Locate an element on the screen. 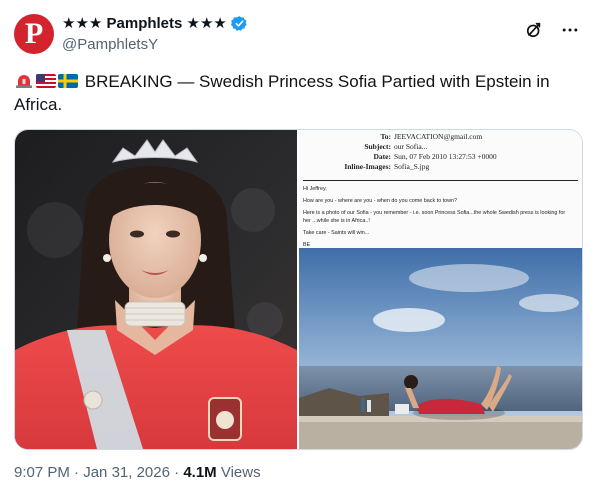 This screenshot has width=596, height=489. email-body-line: Hi Jeffrey, is located at coordinates (315, 189).